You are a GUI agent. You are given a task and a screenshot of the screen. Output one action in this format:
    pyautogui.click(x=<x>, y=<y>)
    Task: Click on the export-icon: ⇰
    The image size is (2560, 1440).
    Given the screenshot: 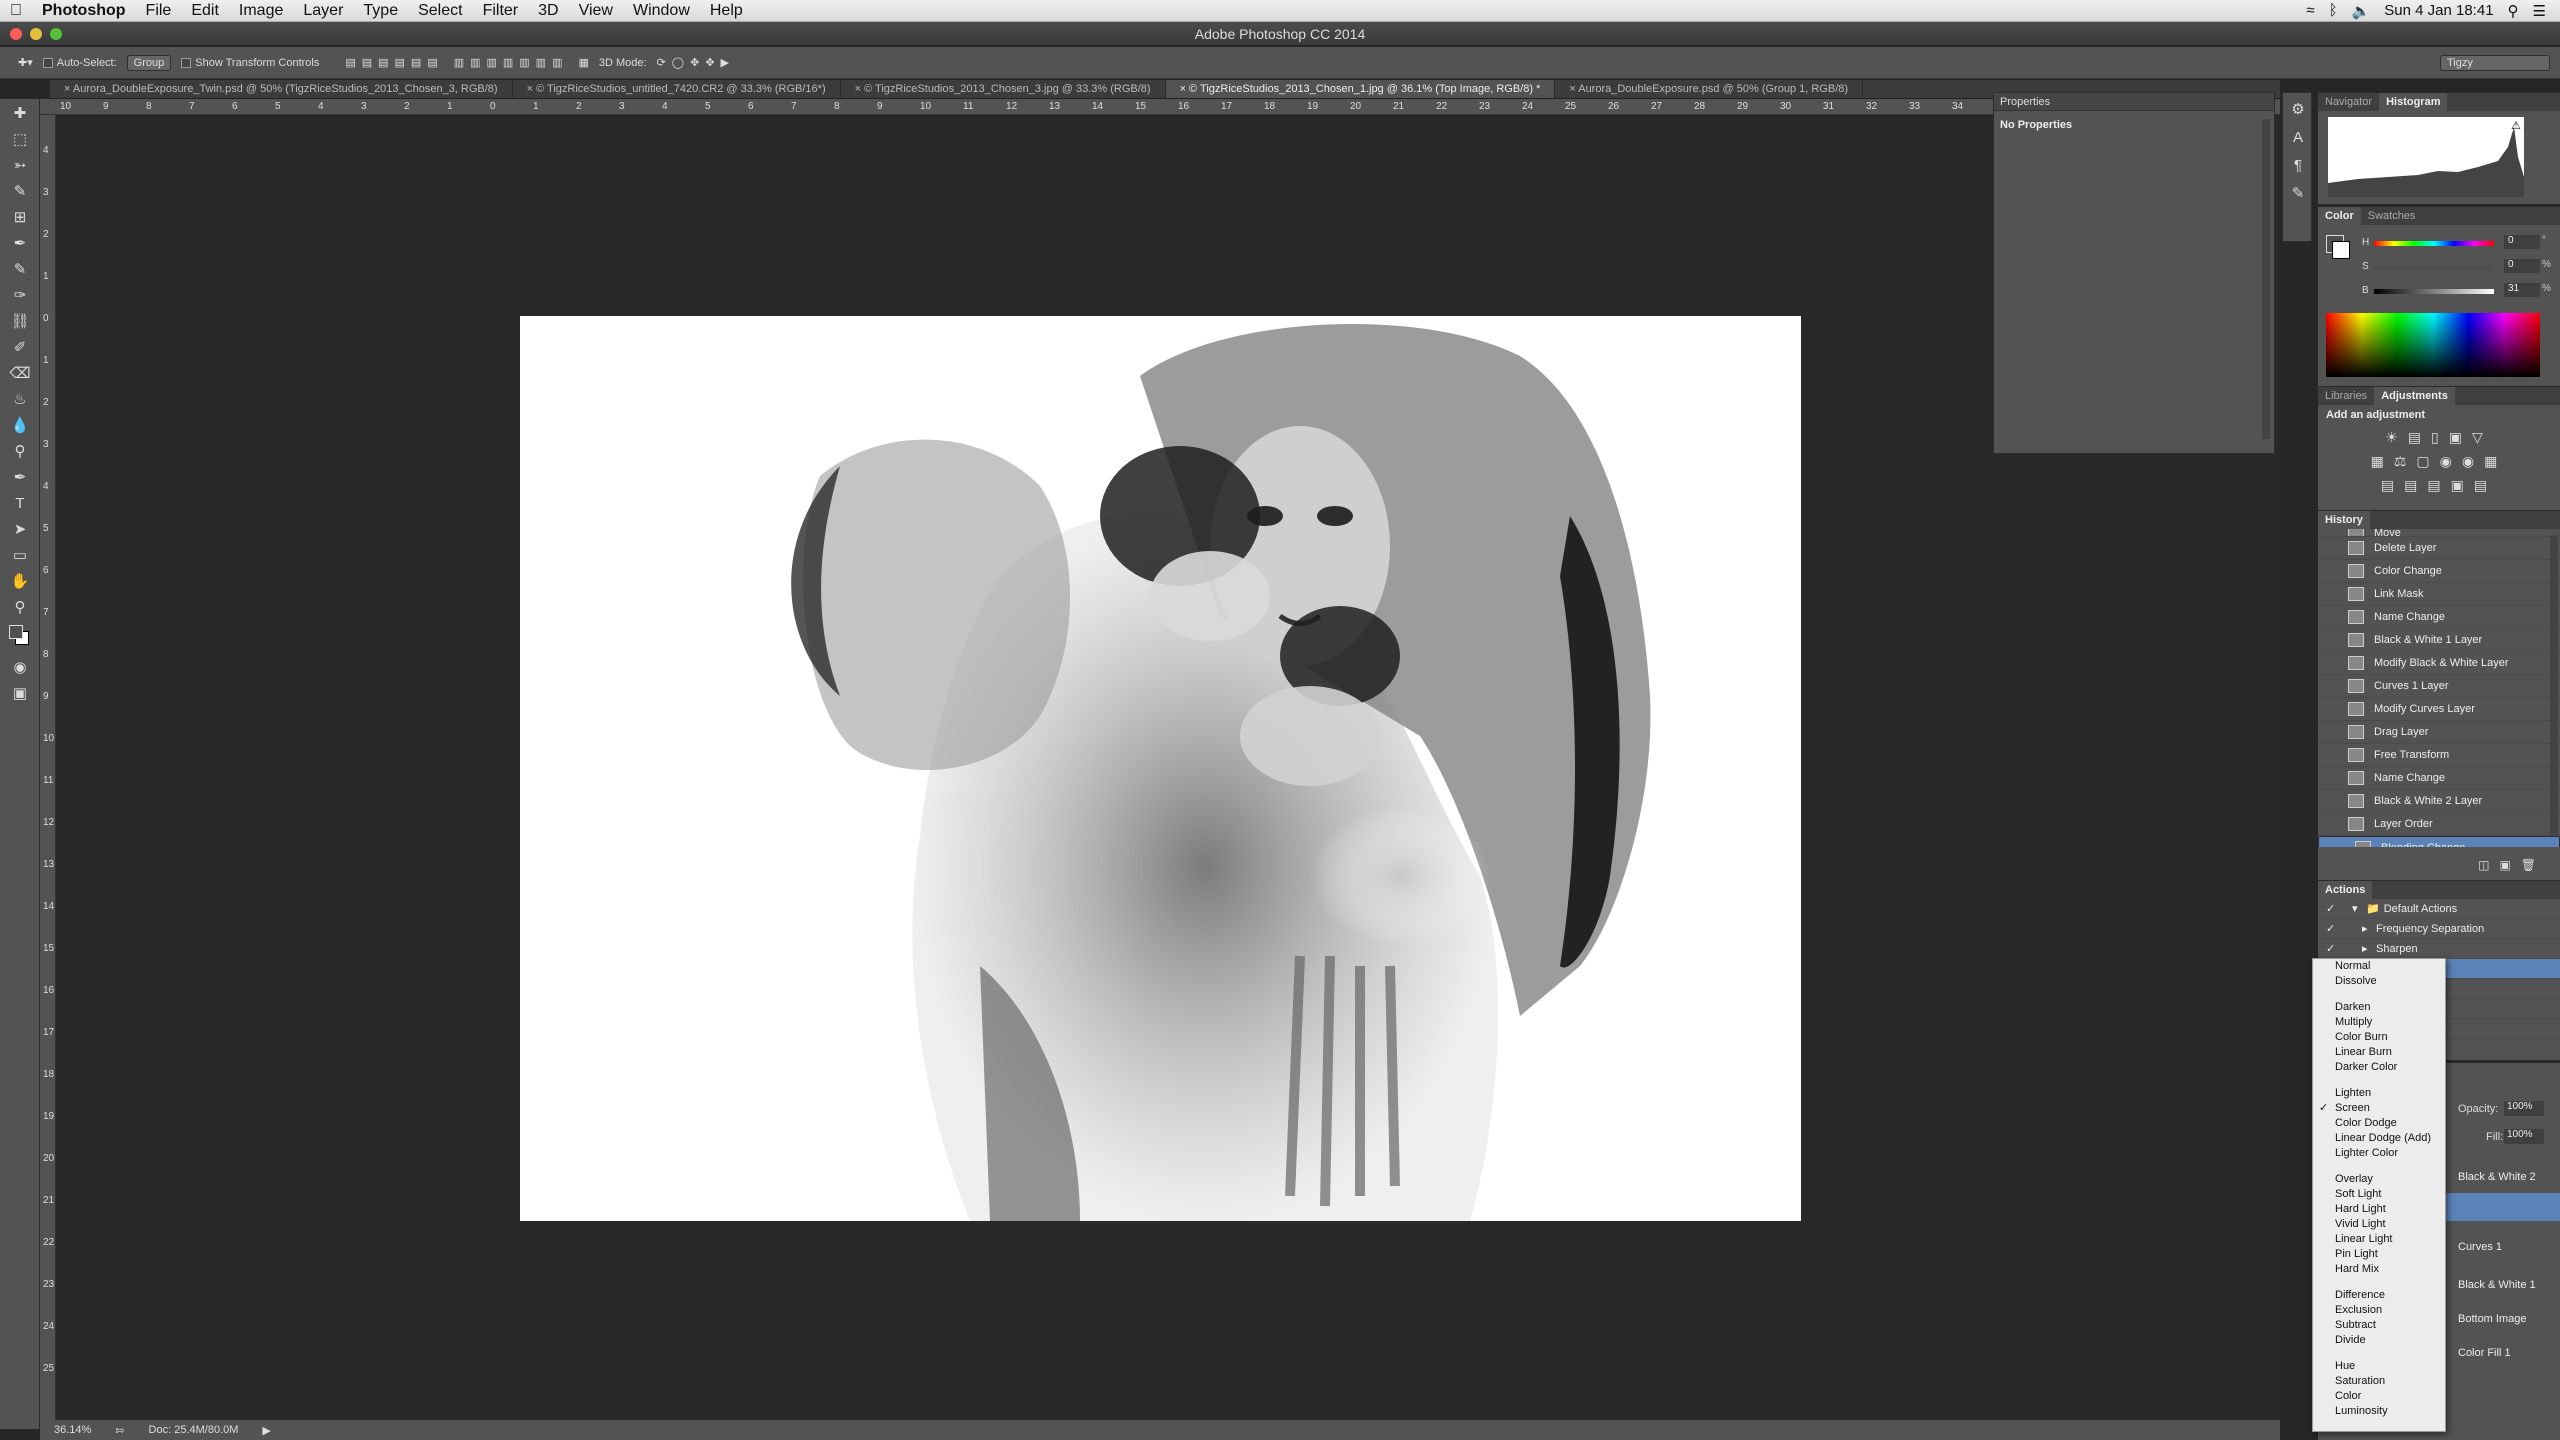 What is the action you would take?
    pyautogui.click(x=119, y=1430)
    